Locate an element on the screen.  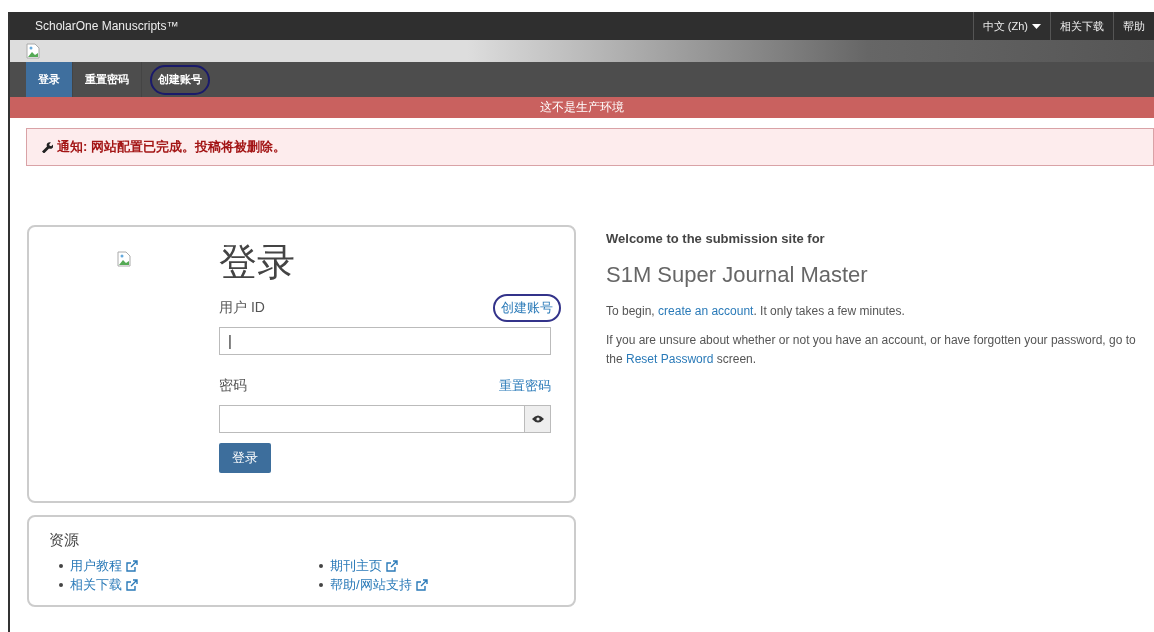
nav-tab: 登录 is located at coordinates (49, 79).